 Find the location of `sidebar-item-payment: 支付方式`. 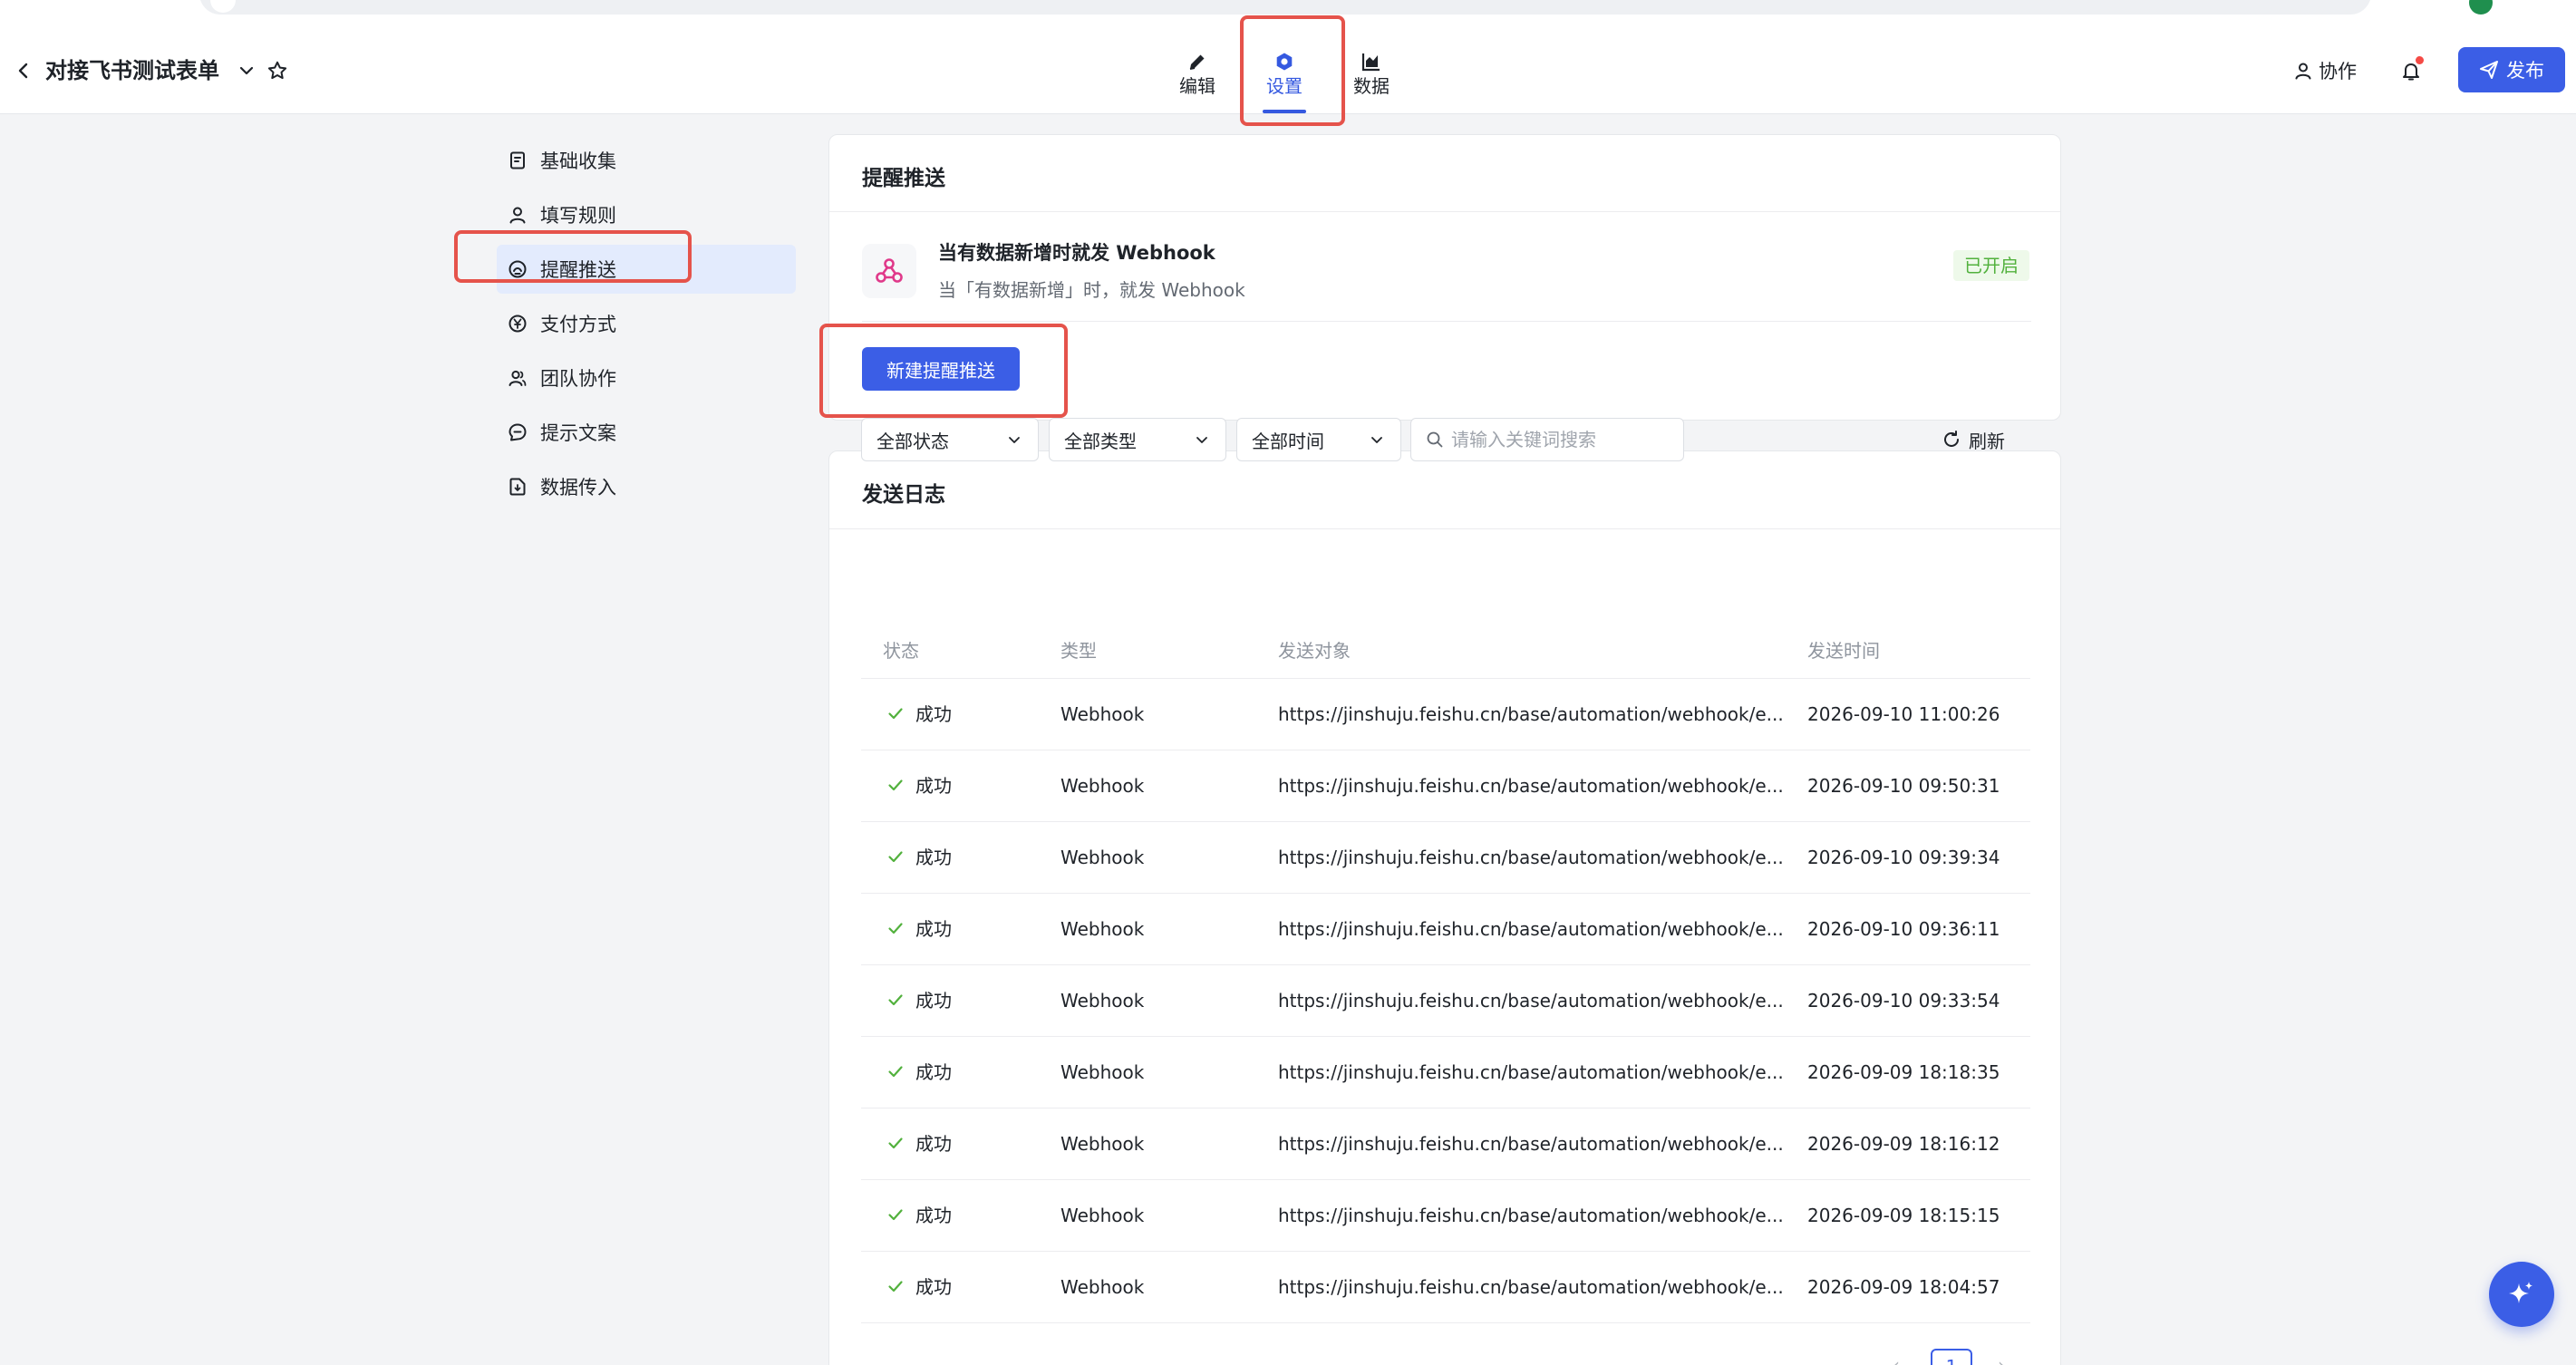

sidebar-item-payment: 支付方式 is located at coordinates (646, 323).